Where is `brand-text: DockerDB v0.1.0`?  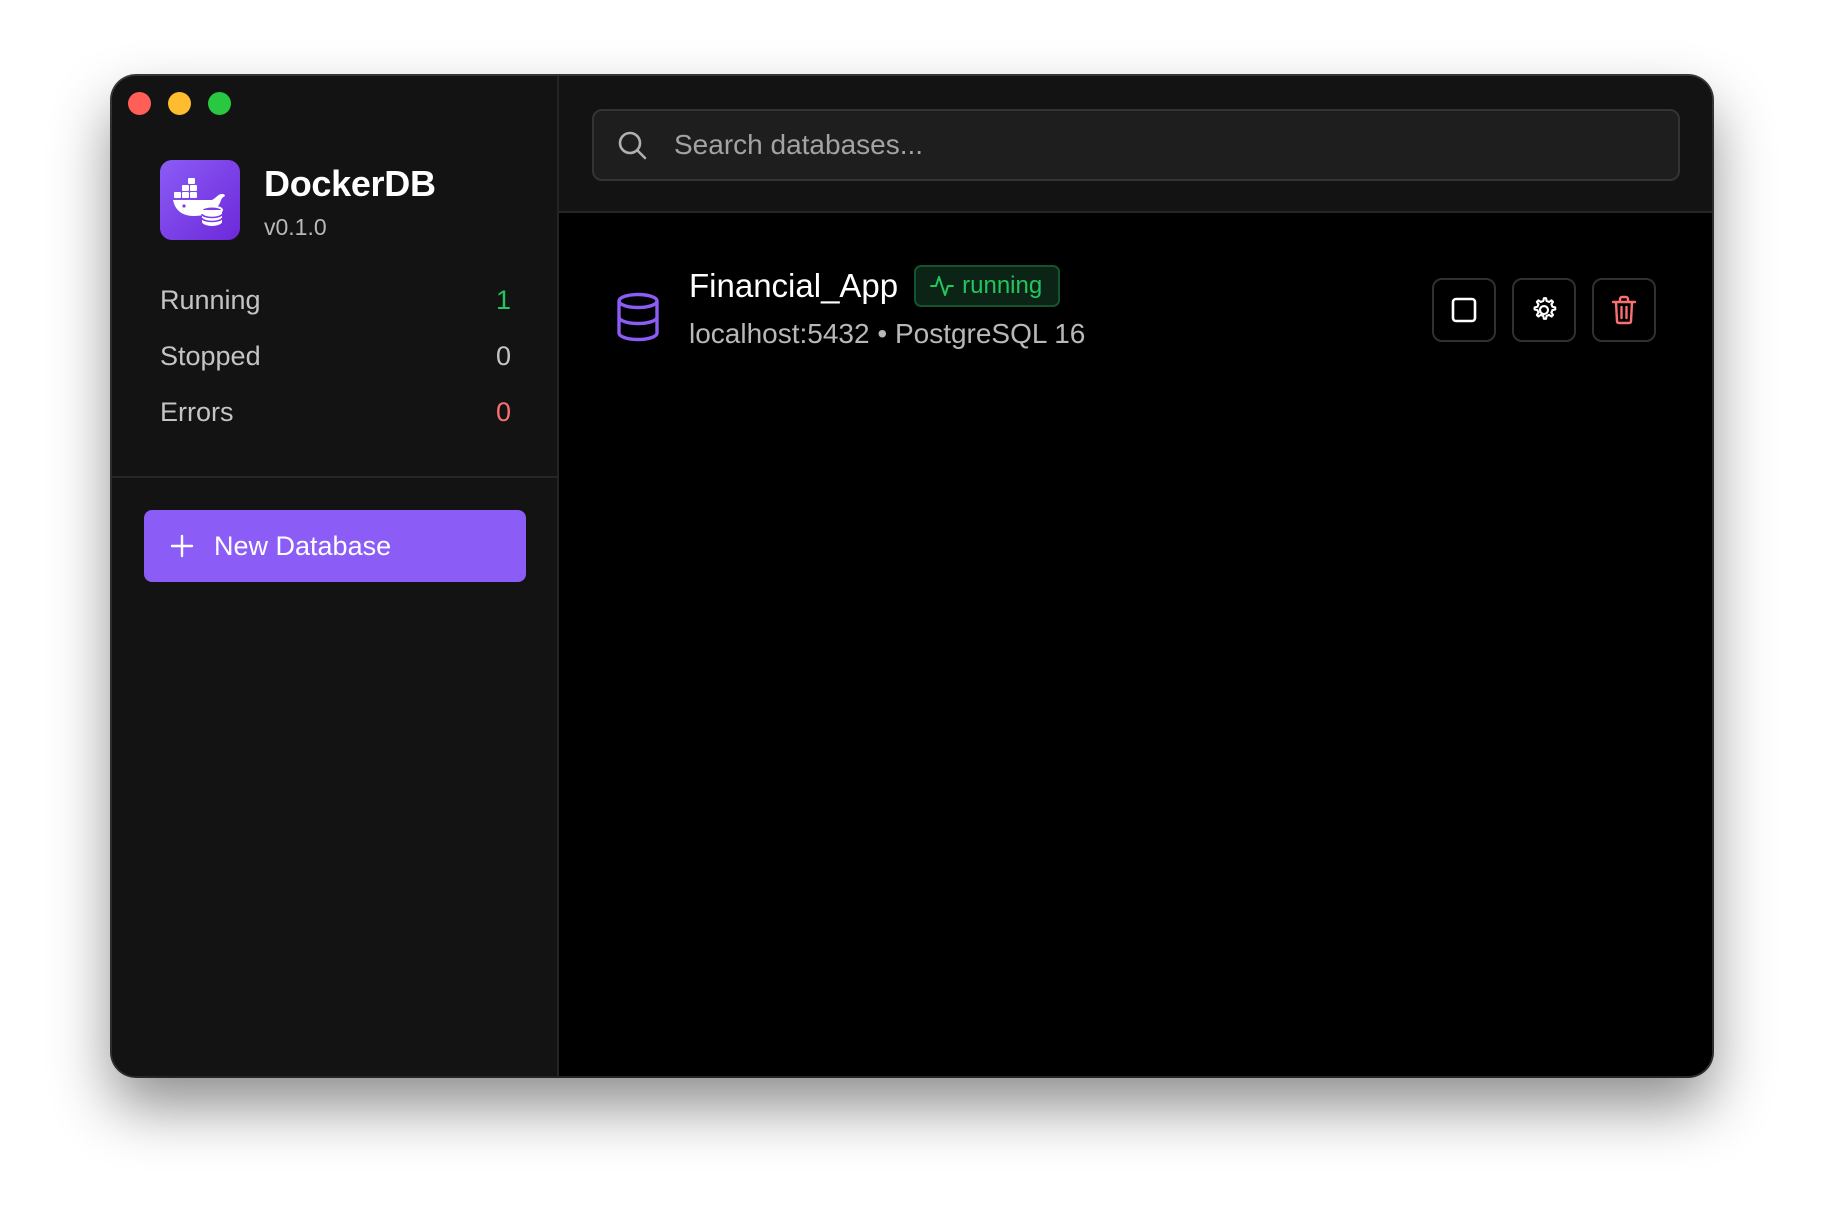 brand-text: DockerDB v0.1.0 is located at coordinates (350, 202).